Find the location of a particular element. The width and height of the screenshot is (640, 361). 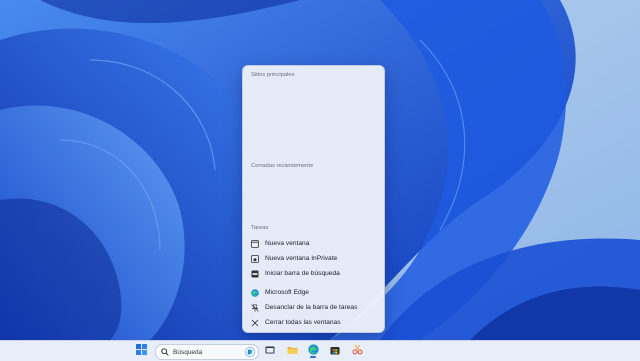

close-all-windows: Cerrar todas las ventanas is located at coordinates (313, 322).